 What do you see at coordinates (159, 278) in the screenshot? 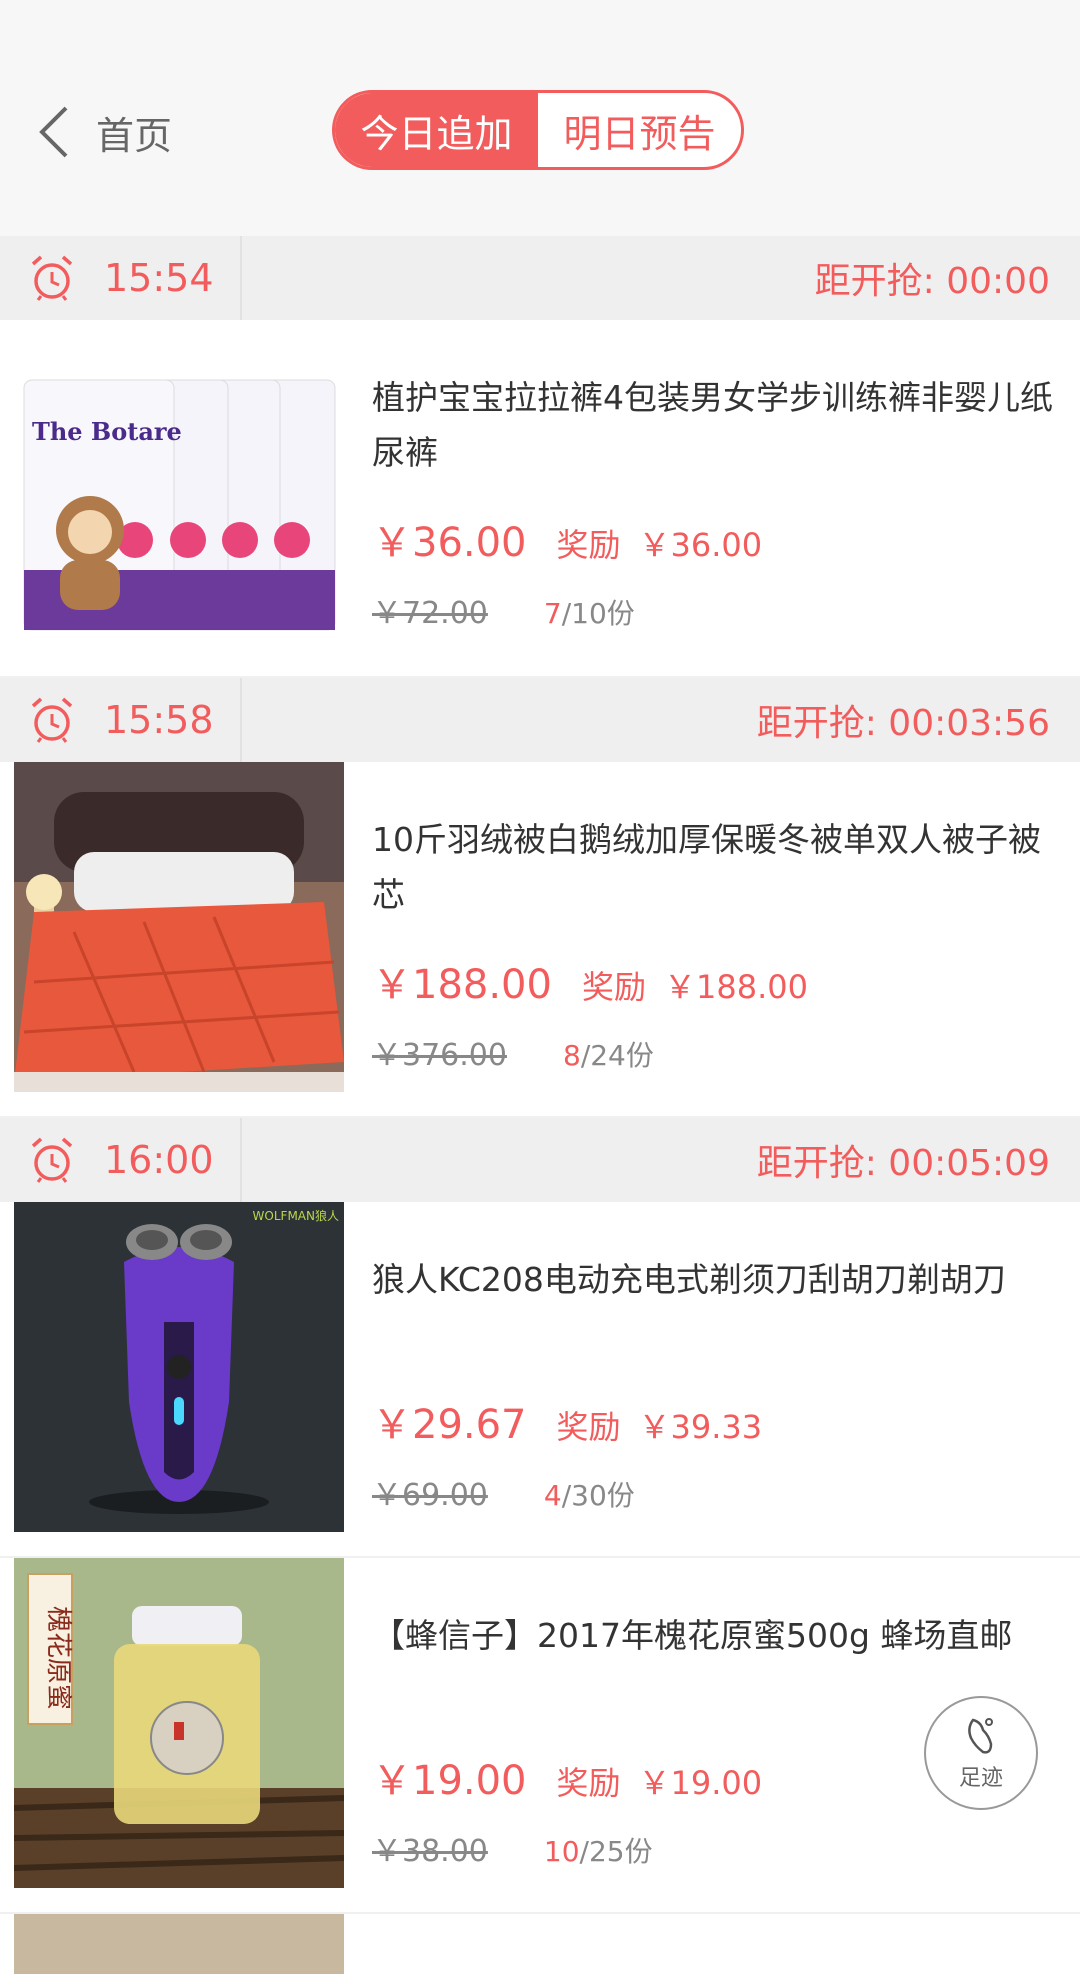
I see `slot-time: 15:54` at bounding box center [159, 278].